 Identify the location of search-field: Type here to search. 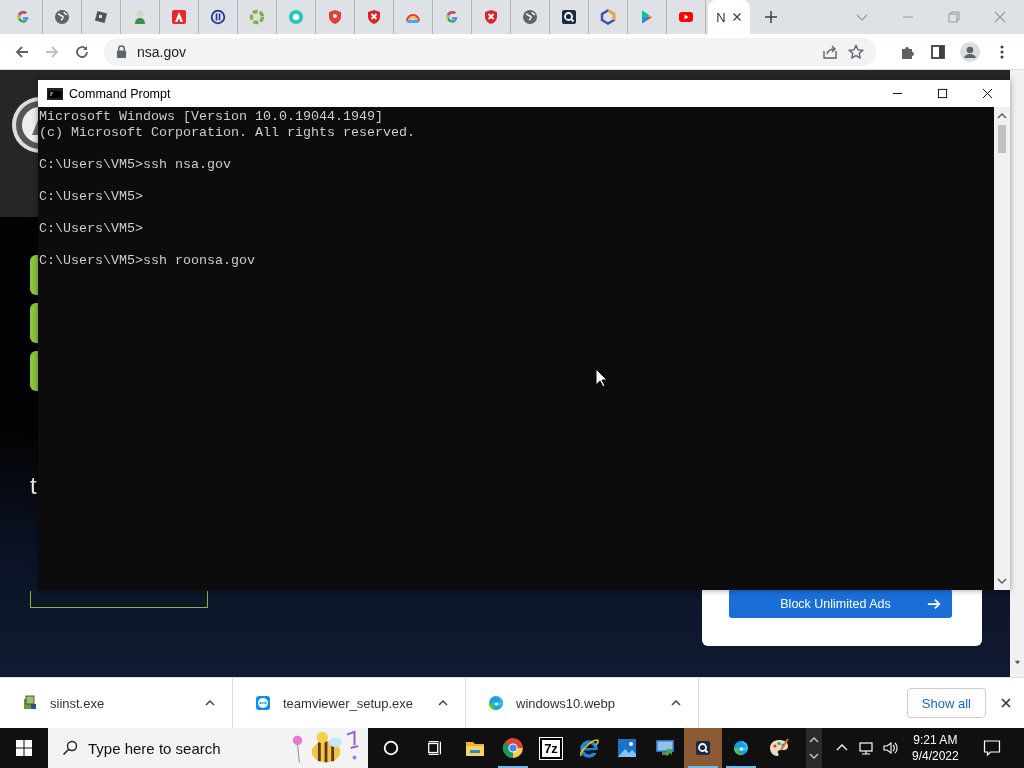
(208, 748).